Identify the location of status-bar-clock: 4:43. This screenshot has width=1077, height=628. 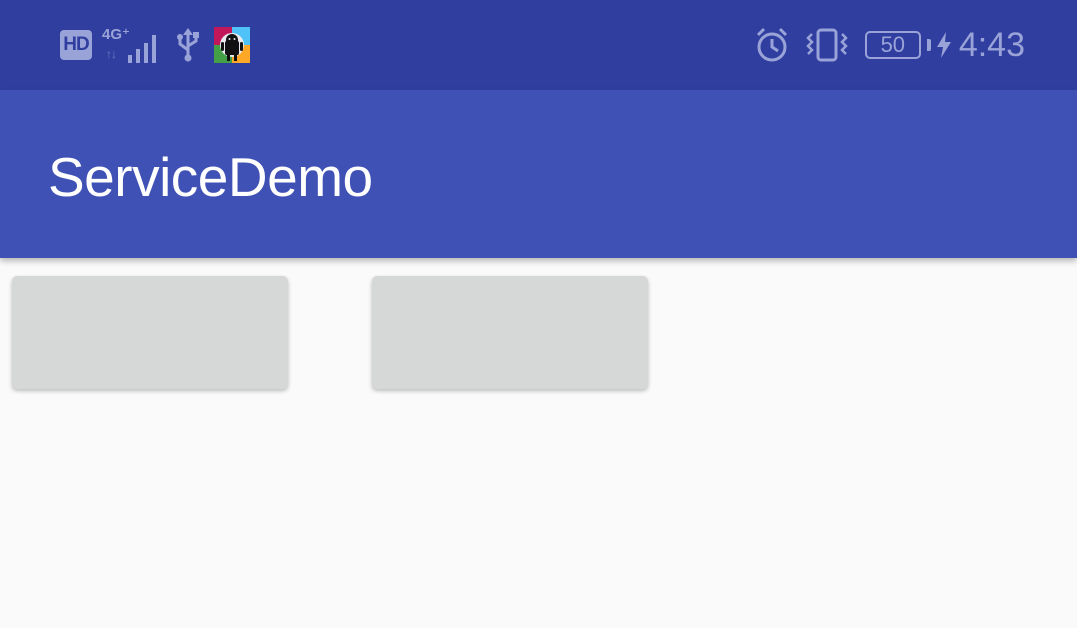
(991, 45).